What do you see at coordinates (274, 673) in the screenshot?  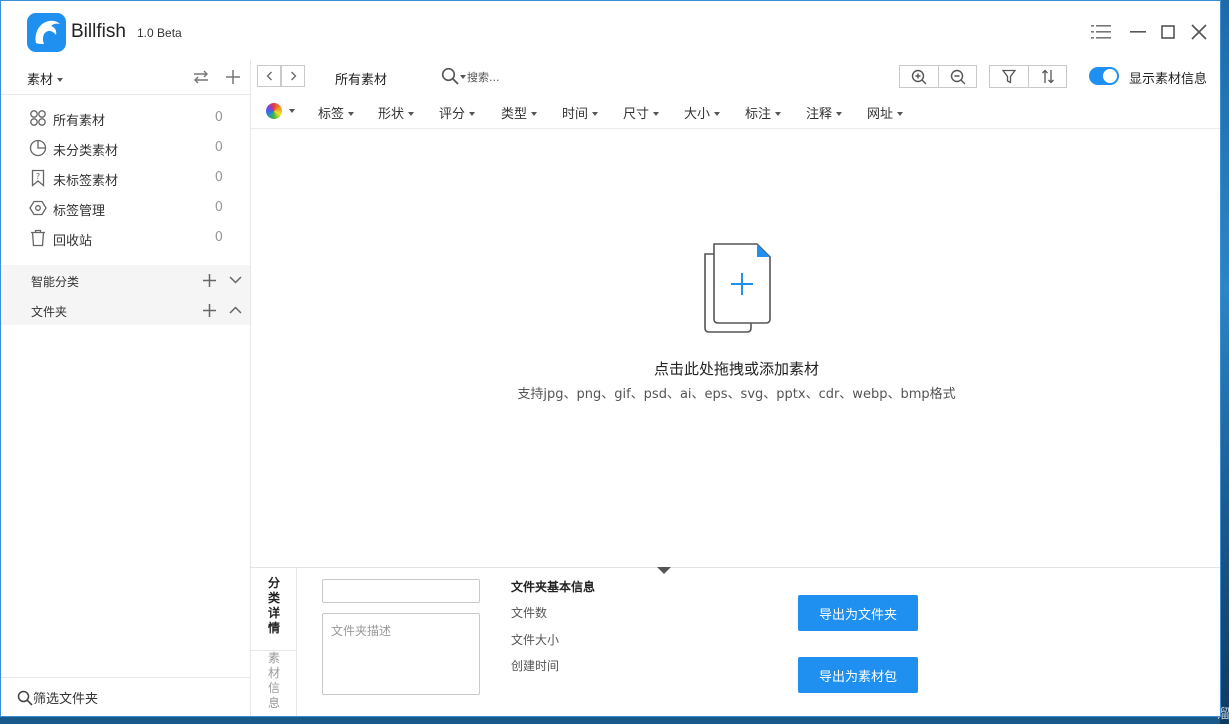 I see `tab-char: 材` at bounding box center [274, 673].